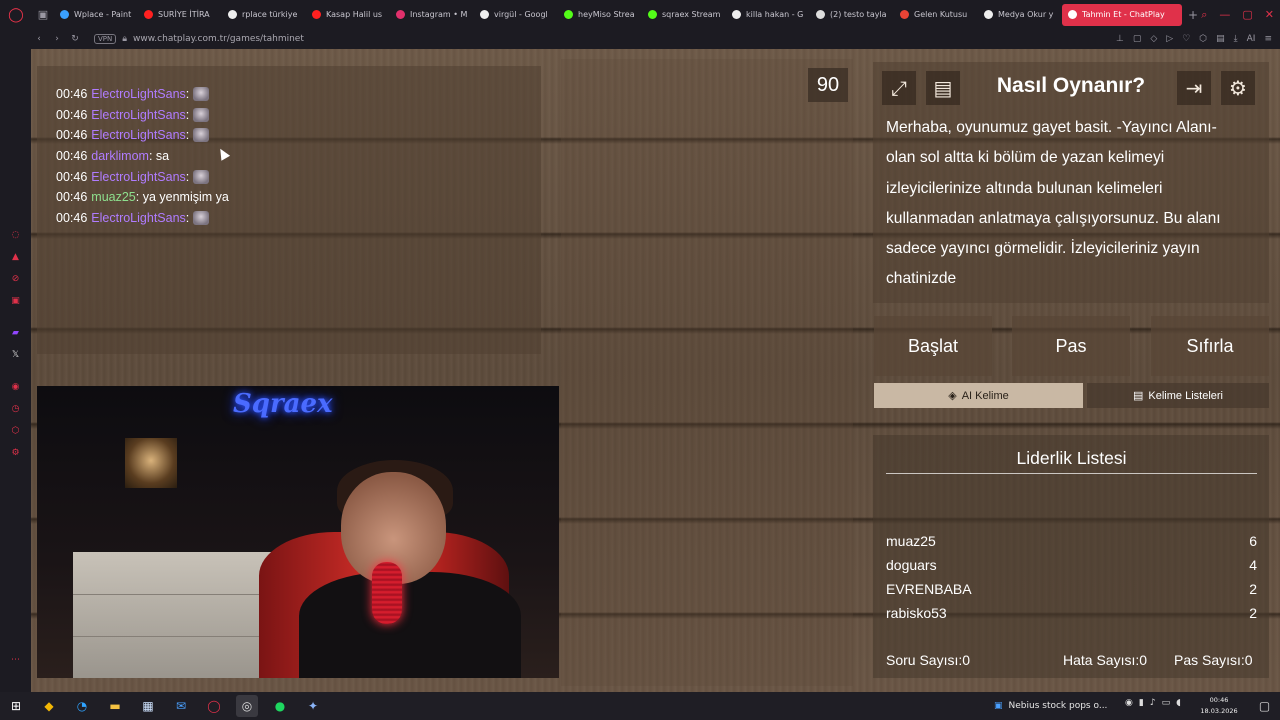 This screenshot has width=1280, height=720. I want to click on extensions-icon: ⬡, so click(1203, 39).